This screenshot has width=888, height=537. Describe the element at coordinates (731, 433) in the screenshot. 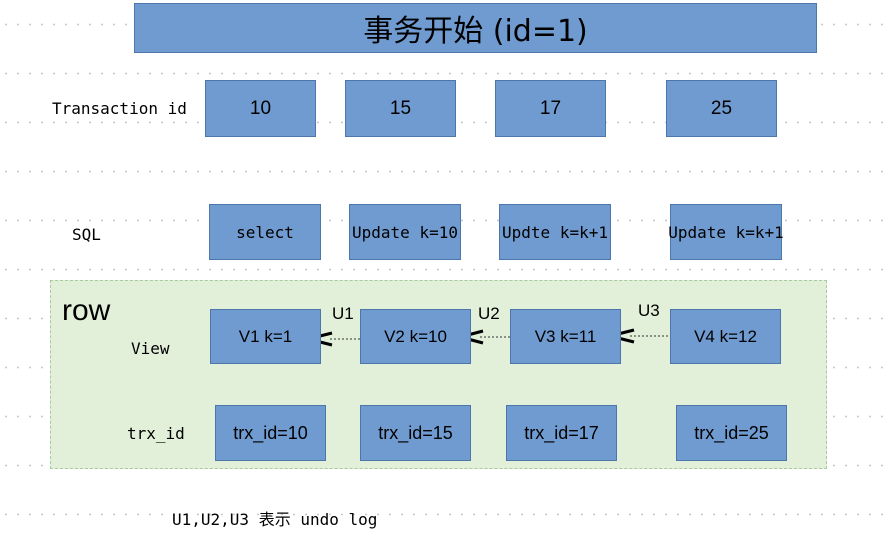

I see `trx-id-box-4: trx_id=25` at that location.